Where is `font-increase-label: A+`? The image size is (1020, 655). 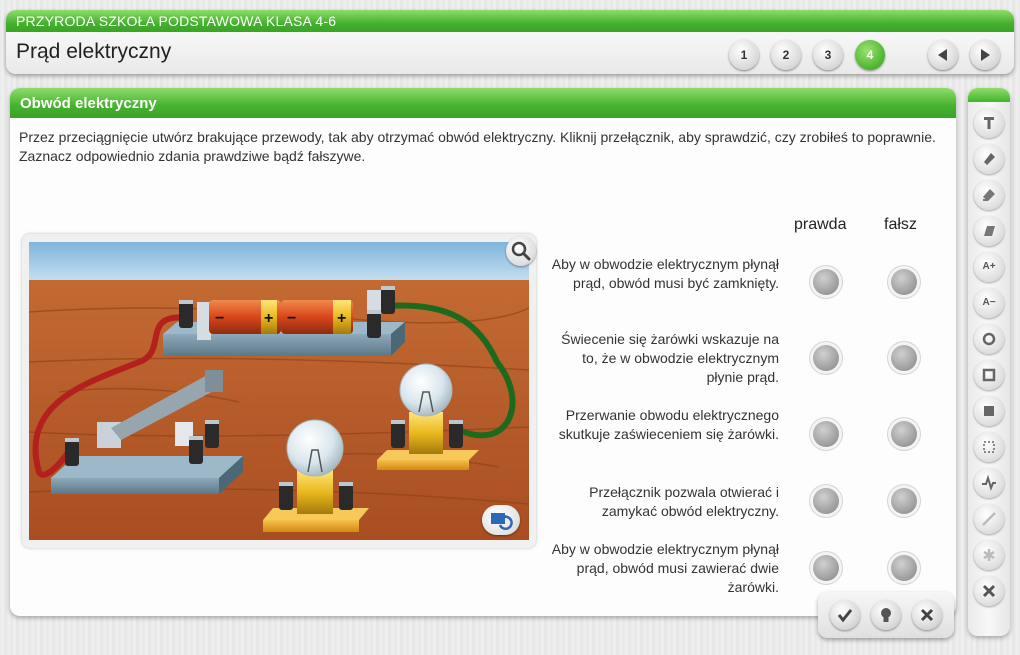 font-increase-label: A+ is located at coordinates (989, 266).